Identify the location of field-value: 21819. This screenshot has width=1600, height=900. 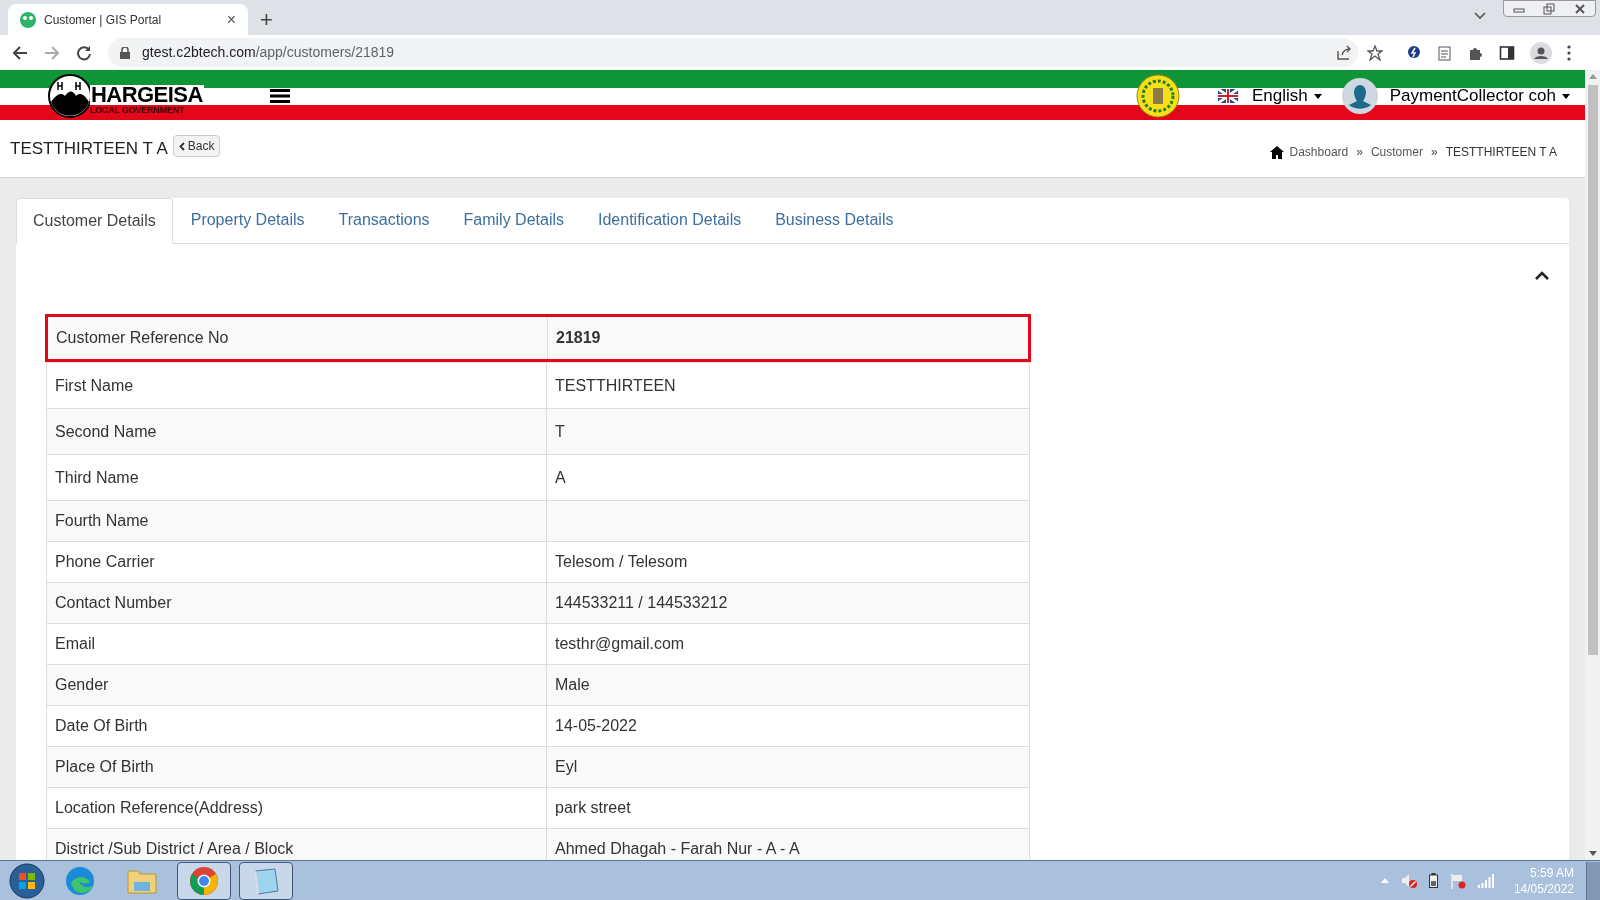
(578, 338).